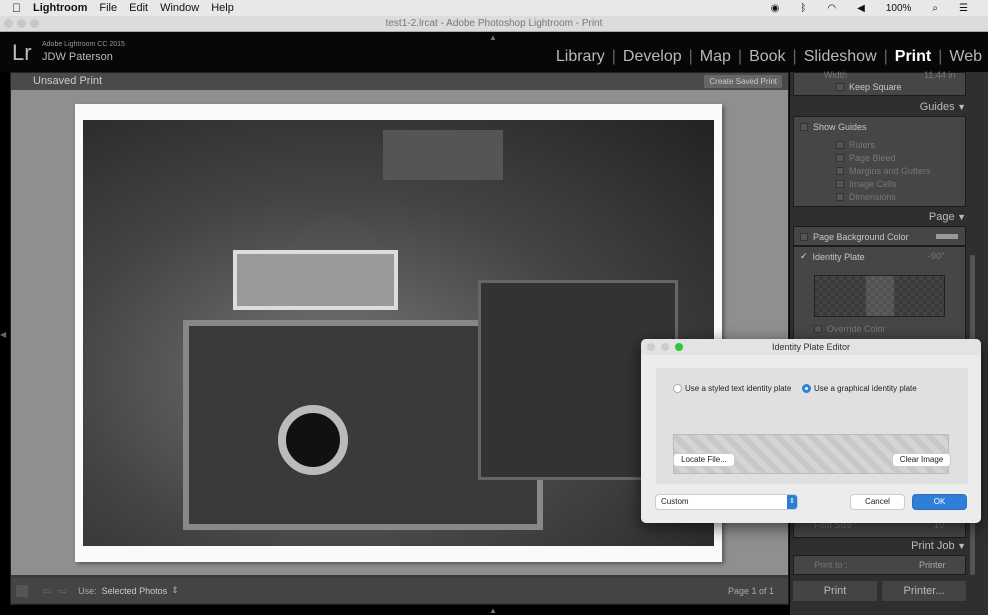 This screenshot has height=615, width=988. What do you see at coordinates (77, 57) in the screenshot?
I see `identity-name: JDW Paterson` at bounding box center [77, 57].